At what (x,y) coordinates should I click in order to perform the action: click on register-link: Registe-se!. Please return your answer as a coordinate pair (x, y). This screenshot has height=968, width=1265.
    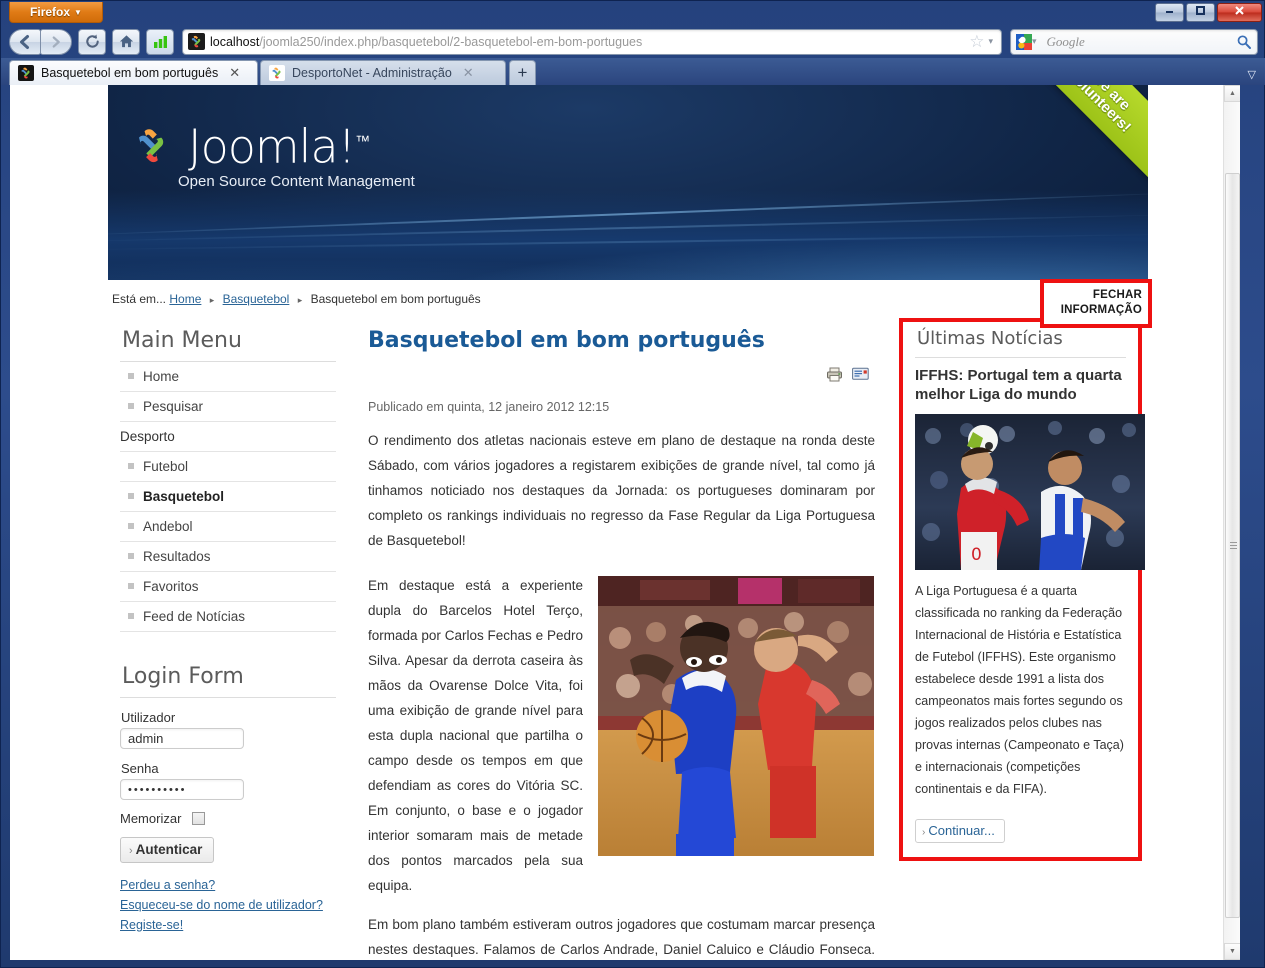
    Looking at the image, I should click on (228, 925).